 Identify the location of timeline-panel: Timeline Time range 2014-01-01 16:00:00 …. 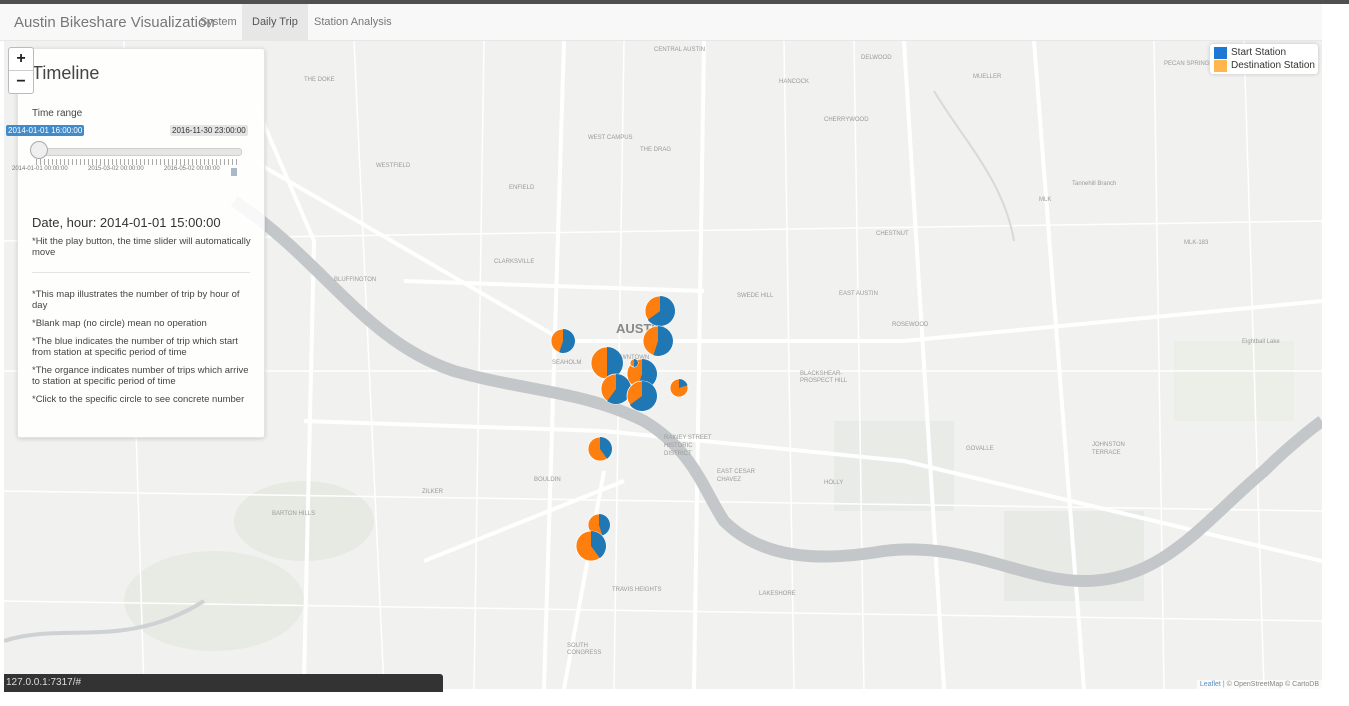
(135, 243).